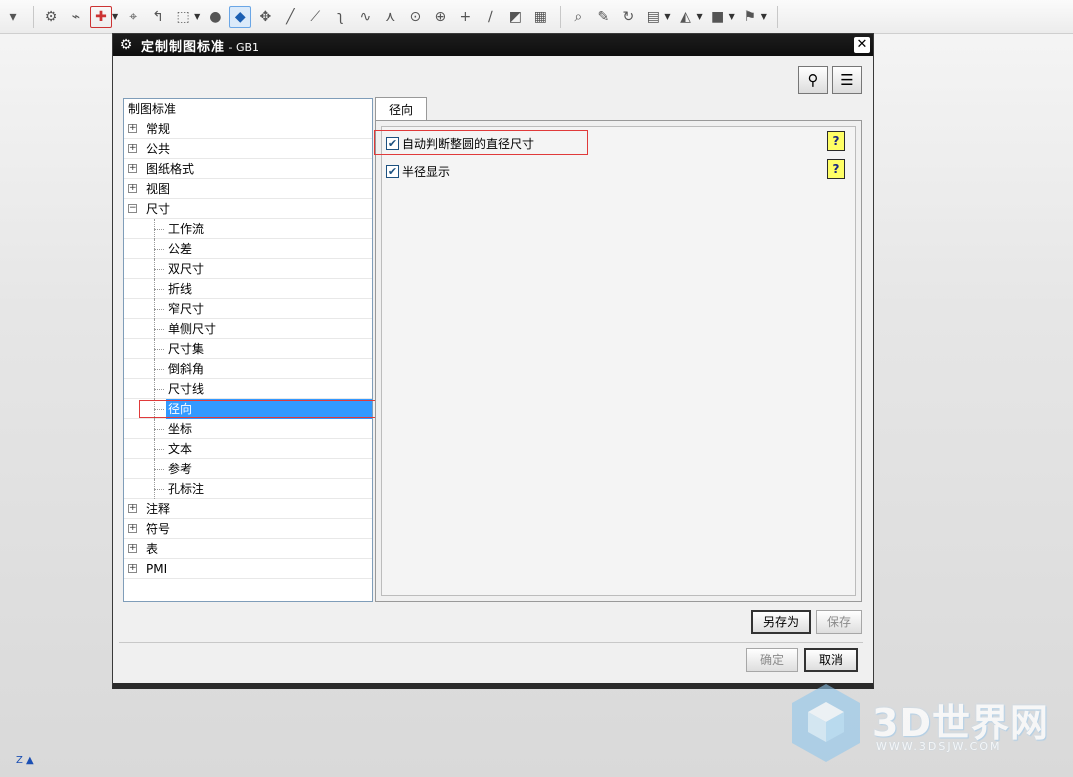 The image size is (1073, 777). What do you see at coordinates (491, 642) in the screenshot?
I see `divider` at bounding box center [491, 642].